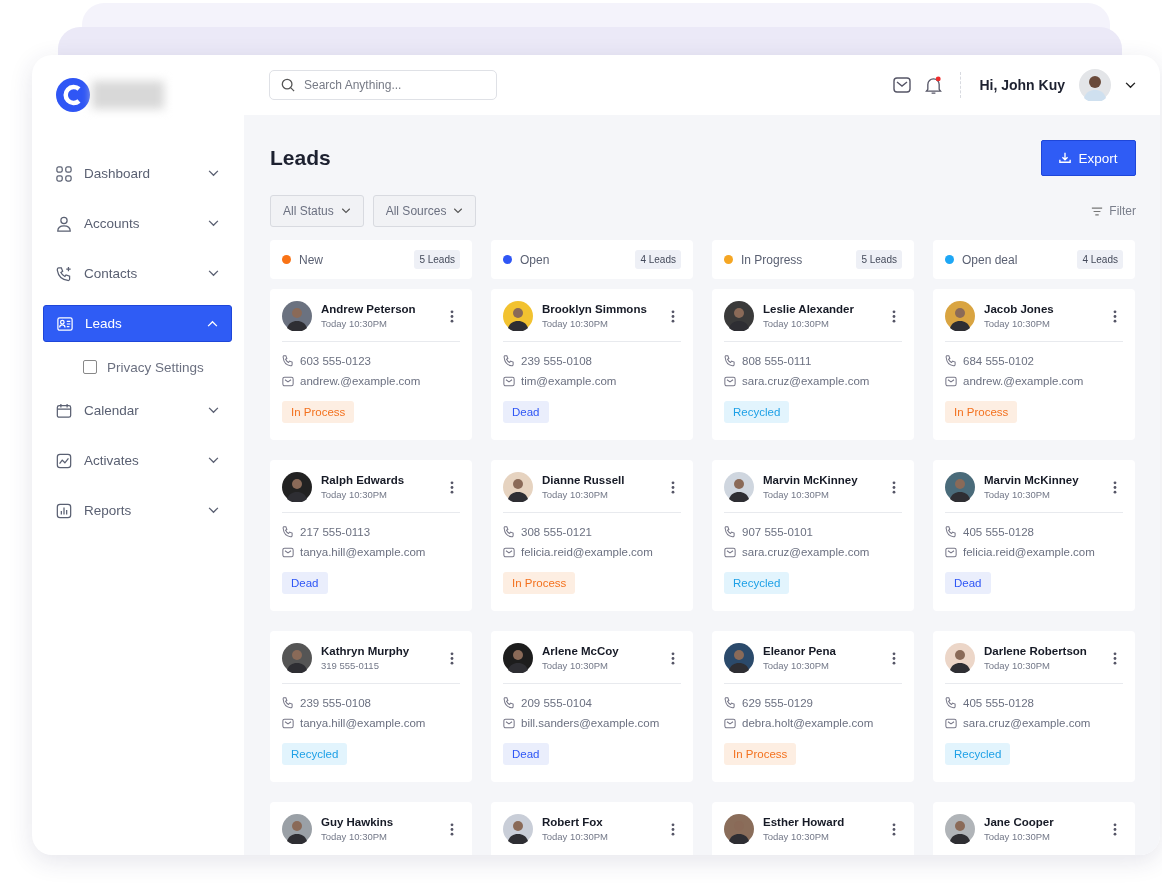 This screenshot has height=894, width=1162. What do you see at coordinates (137, 323) in the screenshot?
I see `sidebar-item: Leads` at bounding box center [137, 323].